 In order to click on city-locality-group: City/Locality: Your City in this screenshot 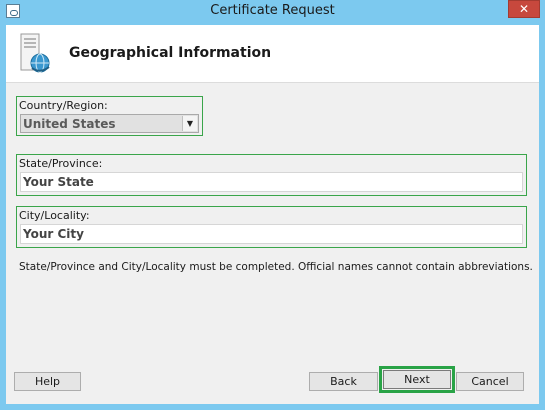, I will do `click(271, 227)`.